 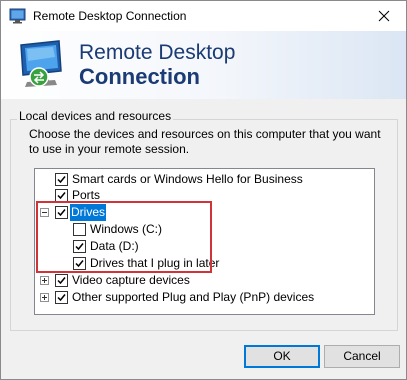 I want to click on close-icon, so click(x=384, y=16).